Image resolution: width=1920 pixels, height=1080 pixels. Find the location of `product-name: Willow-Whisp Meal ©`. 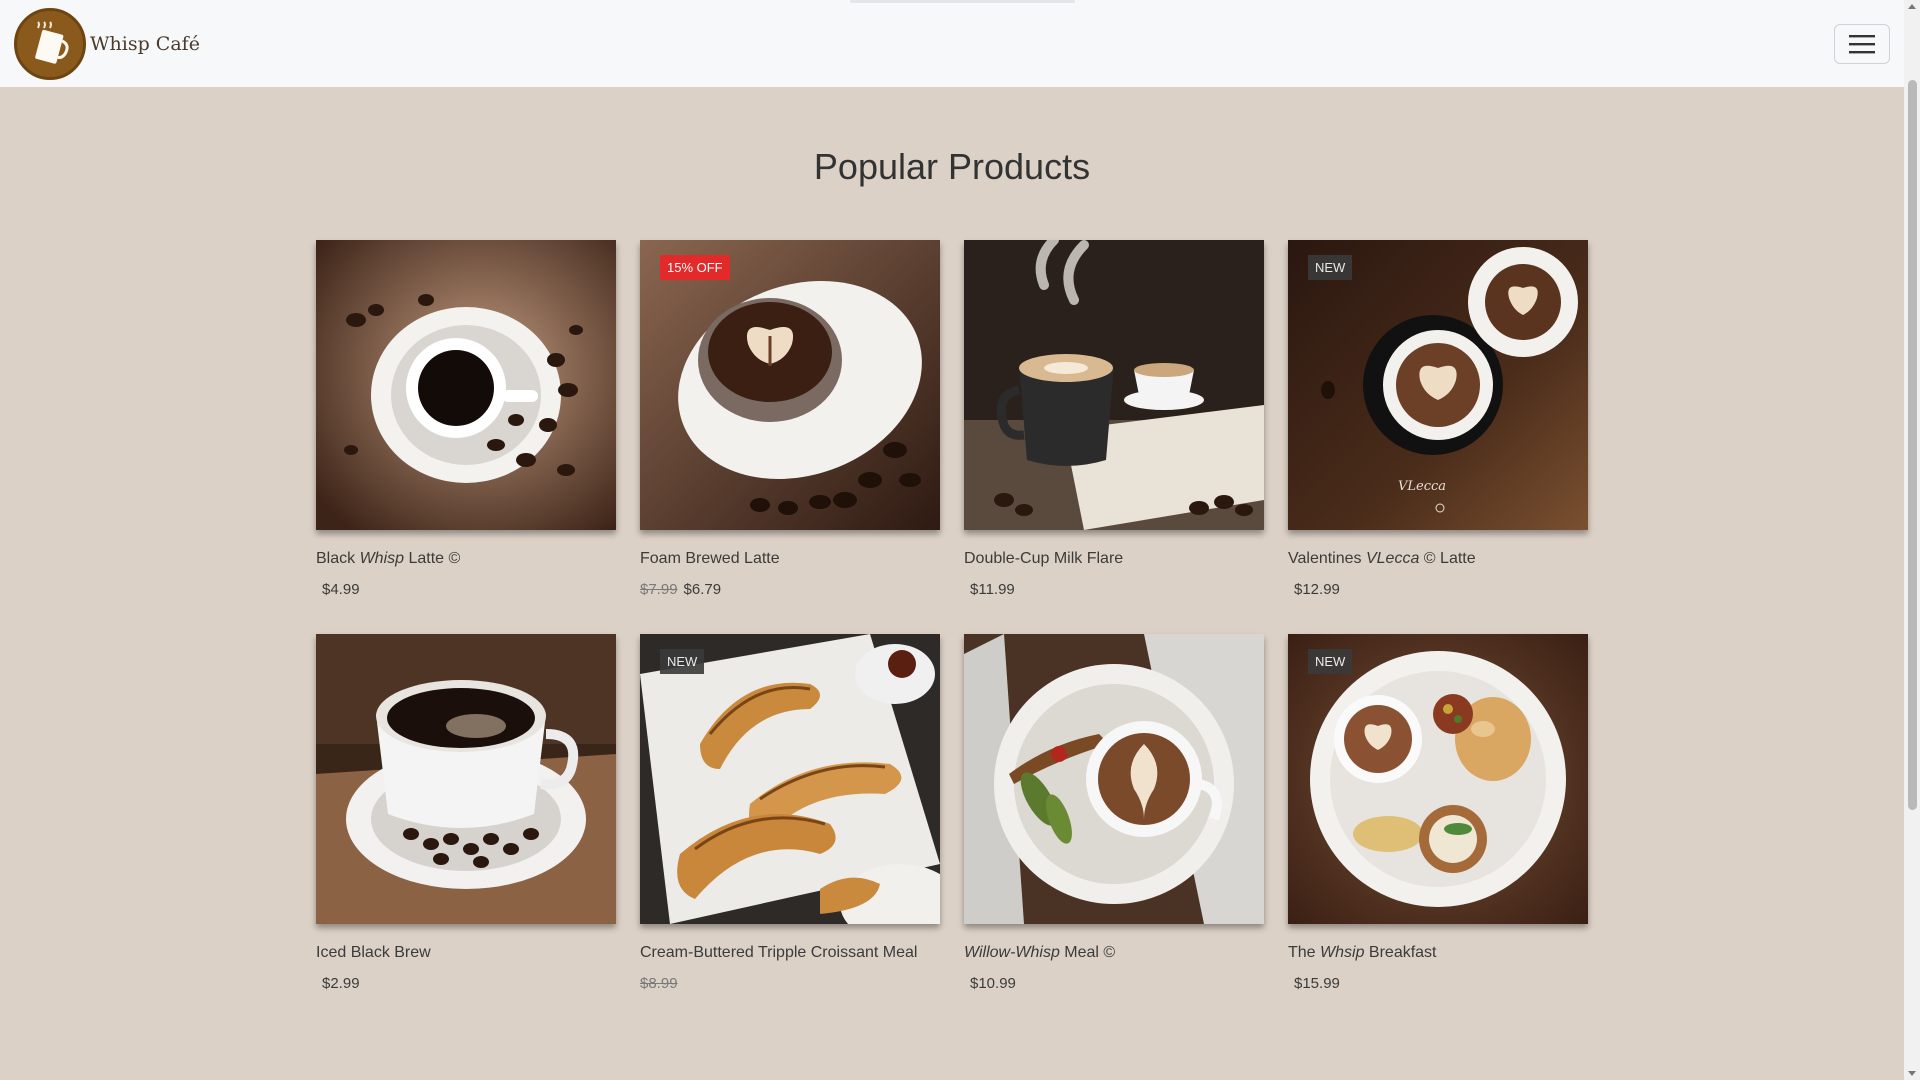

product-name: Willow-Whisp Meal © is located at coordinates (1114, 954).